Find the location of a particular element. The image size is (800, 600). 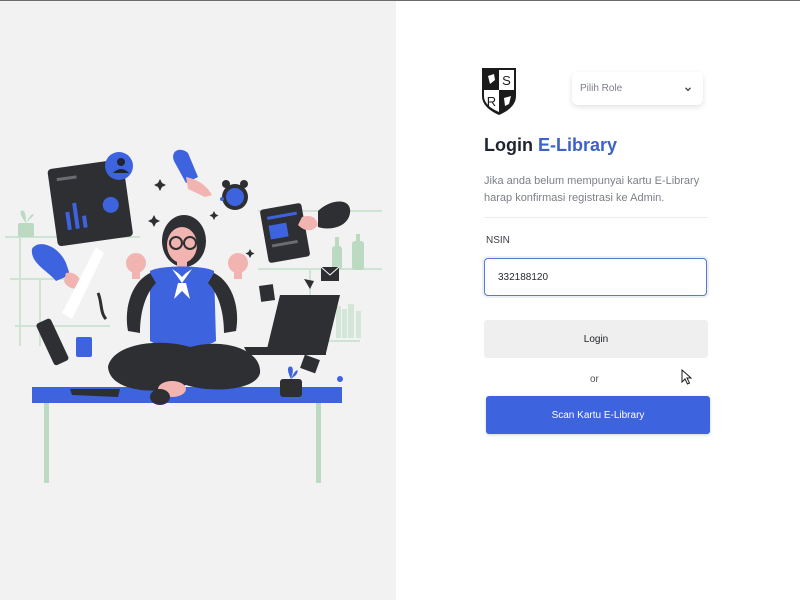

nsin-input is located at coordinates (595, 277).